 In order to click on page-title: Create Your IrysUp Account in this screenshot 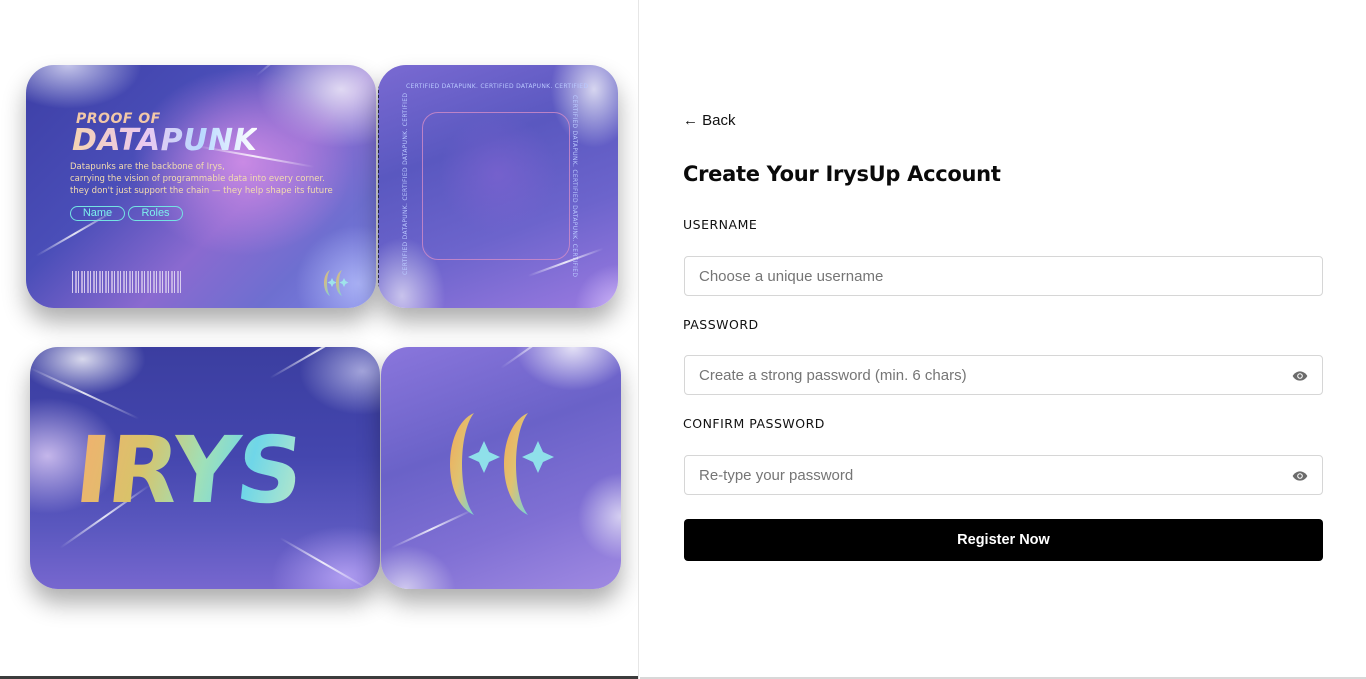, I will do `click(842, 174)`.